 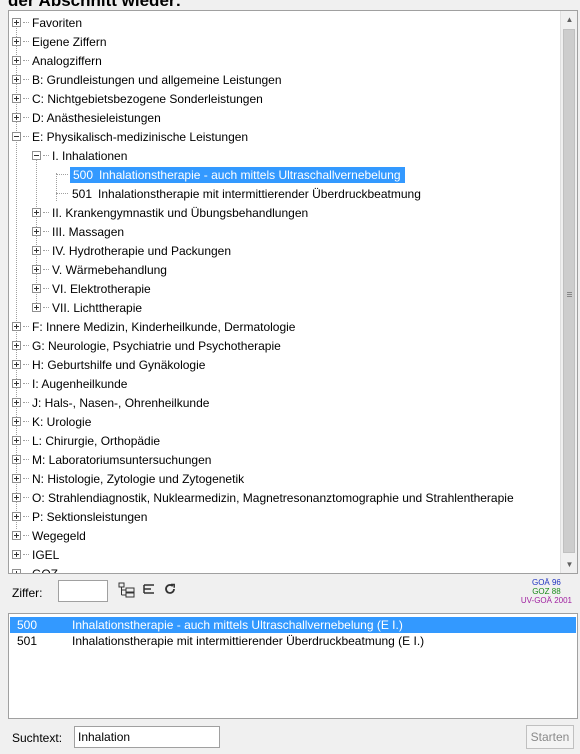 What do you see at coordinates (57, 22) in the screenshot?
I see `tree-node-label: Favoriten` at bounding box center [57, 22].